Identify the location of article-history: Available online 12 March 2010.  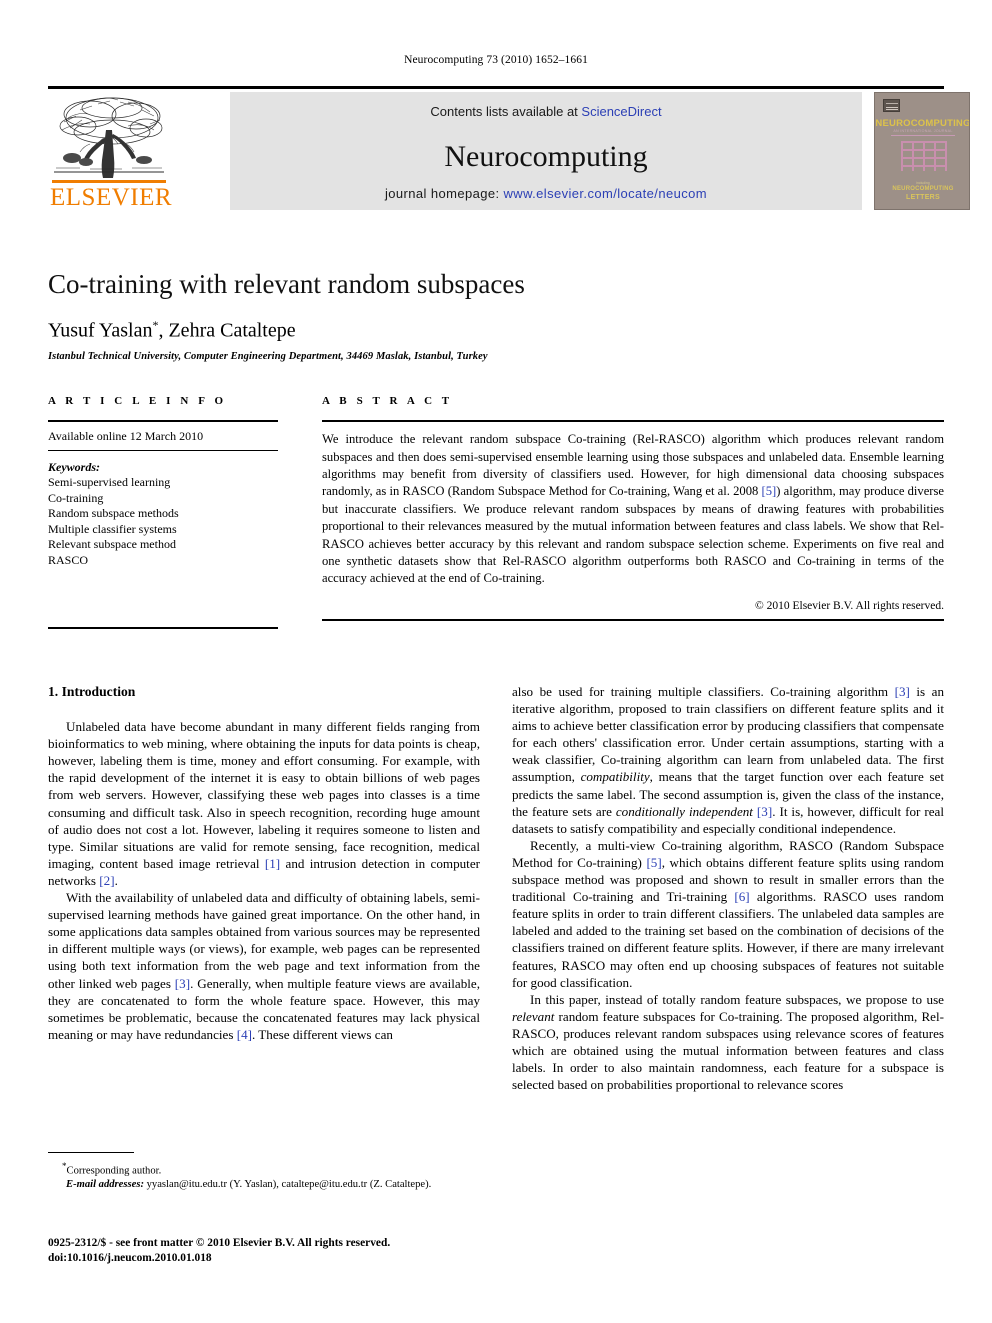
(126, 436).